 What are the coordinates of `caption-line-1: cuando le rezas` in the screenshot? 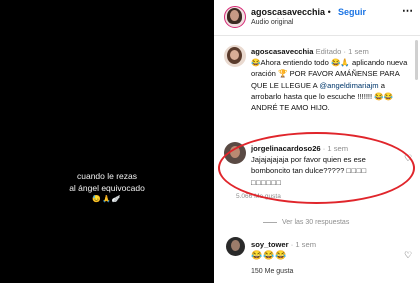 It's located at (106, 176).